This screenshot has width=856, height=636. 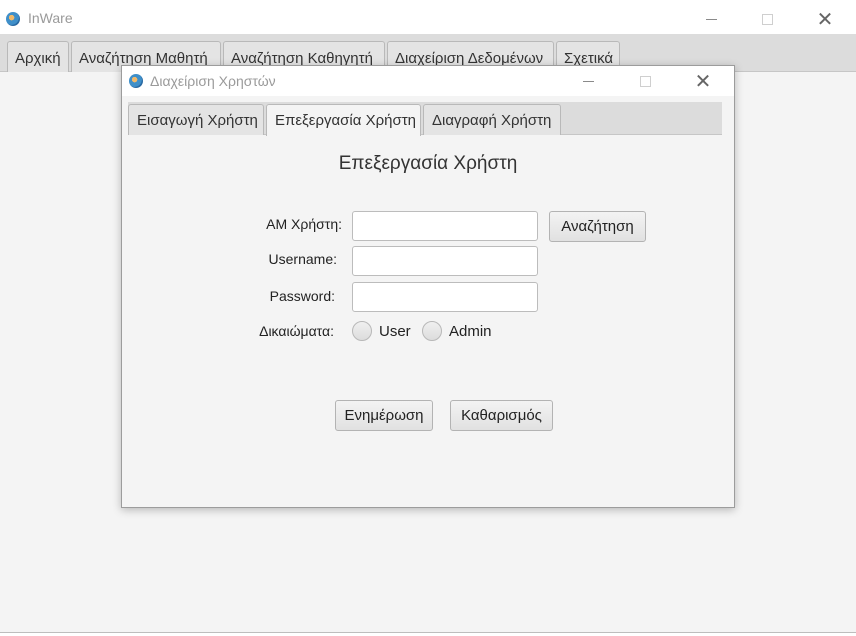 I want to click on radio-user, so click(x=362, y=331).